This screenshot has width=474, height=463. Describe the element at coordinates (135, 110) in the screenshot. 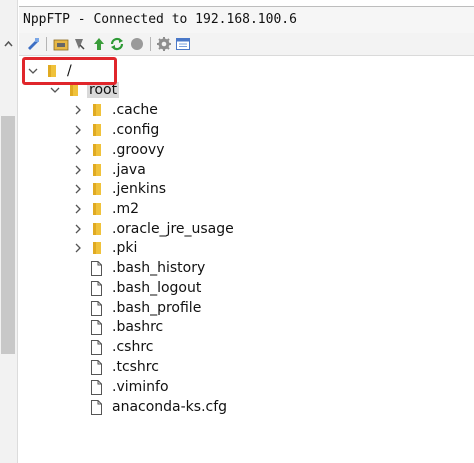

I see `tree-node-label: .cache` at that location.